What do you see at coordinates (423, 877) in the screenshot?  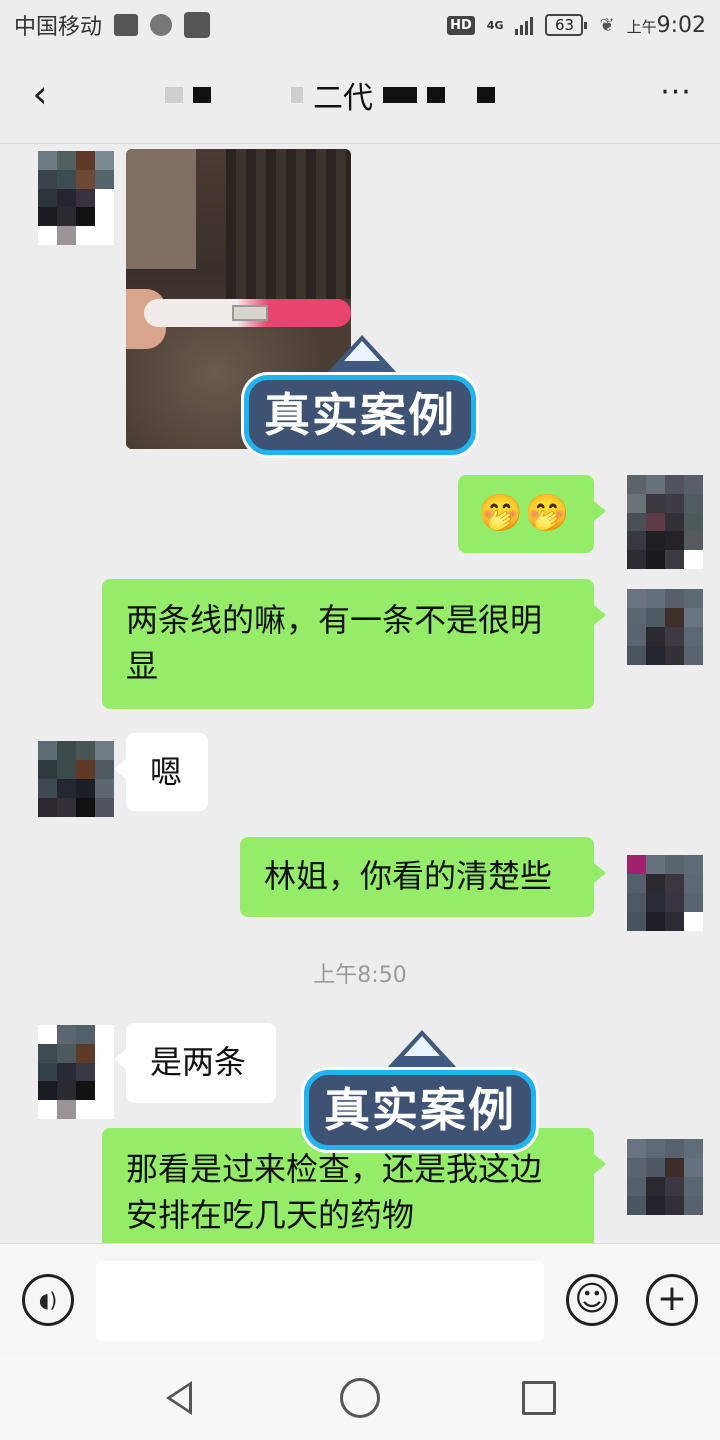 I see `message-bubble-outgoing: 林姐，你看的清楚些` at bounding box center [423, 877].